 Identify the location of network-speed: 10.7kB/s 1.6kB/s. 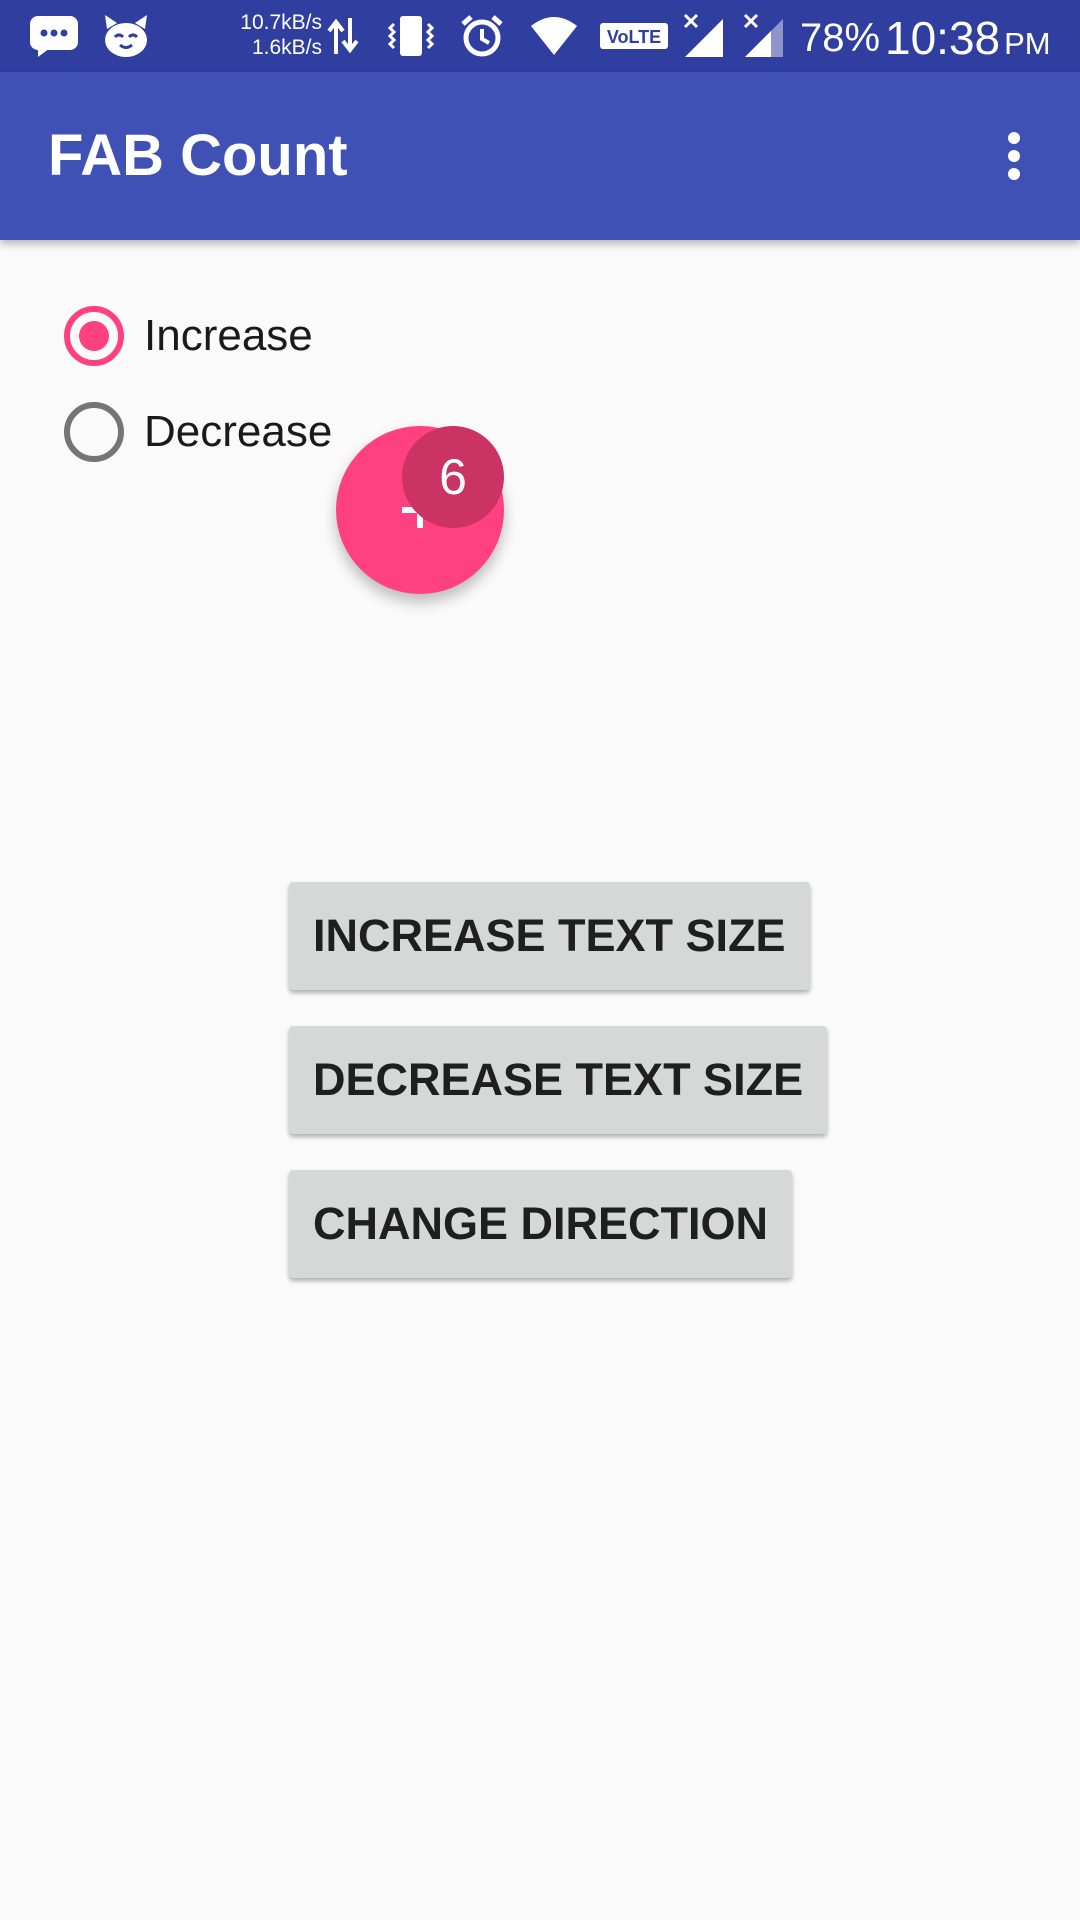
(272, 35).